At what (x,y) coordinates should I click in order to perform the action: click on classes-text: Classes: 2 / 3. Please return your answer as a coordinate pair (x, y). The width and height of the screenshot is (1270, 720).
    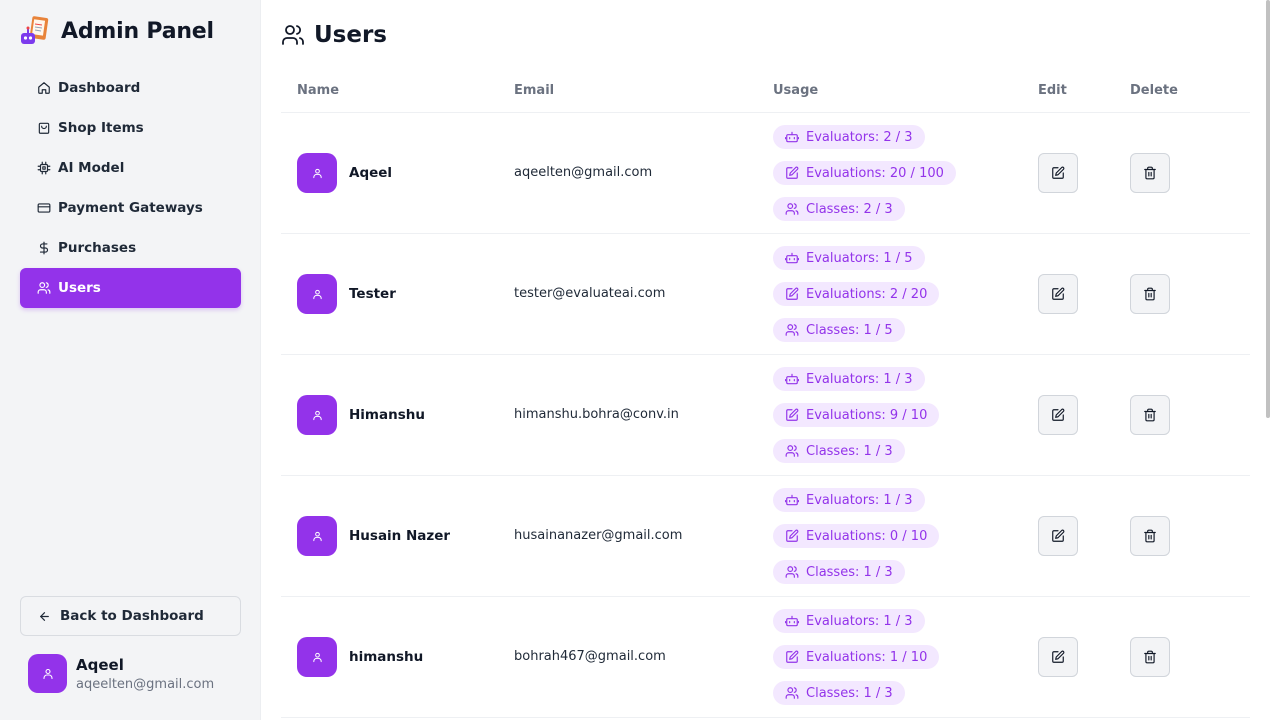
    Looking at the image, I should click on (849, 209).